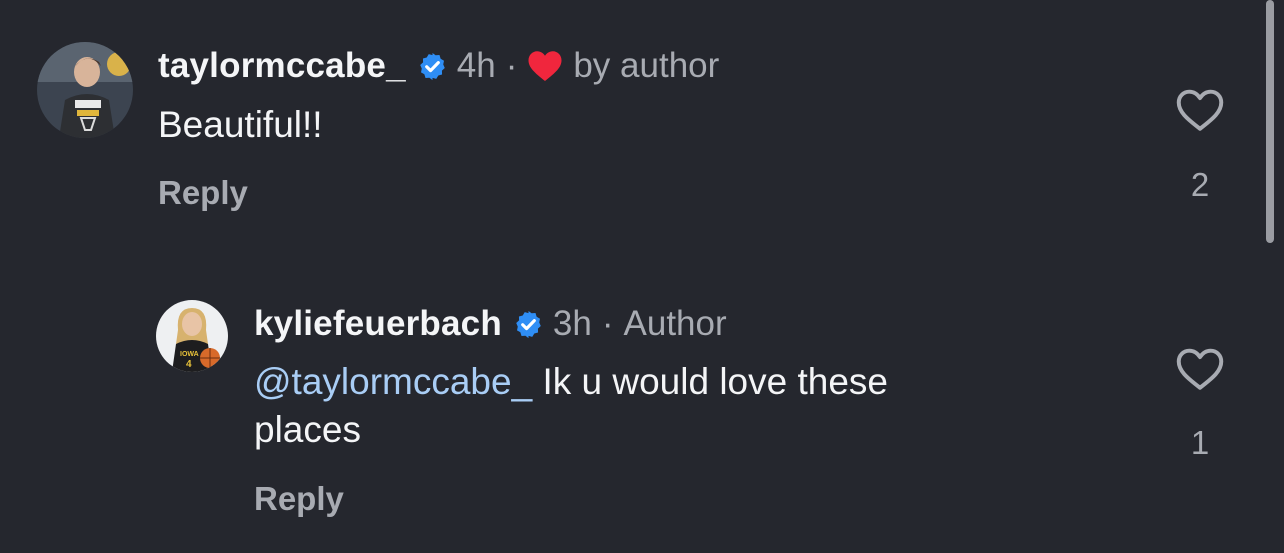 This screenshot has height=553, width=1284. I want to click on scrollbar, so click(1270, 121).